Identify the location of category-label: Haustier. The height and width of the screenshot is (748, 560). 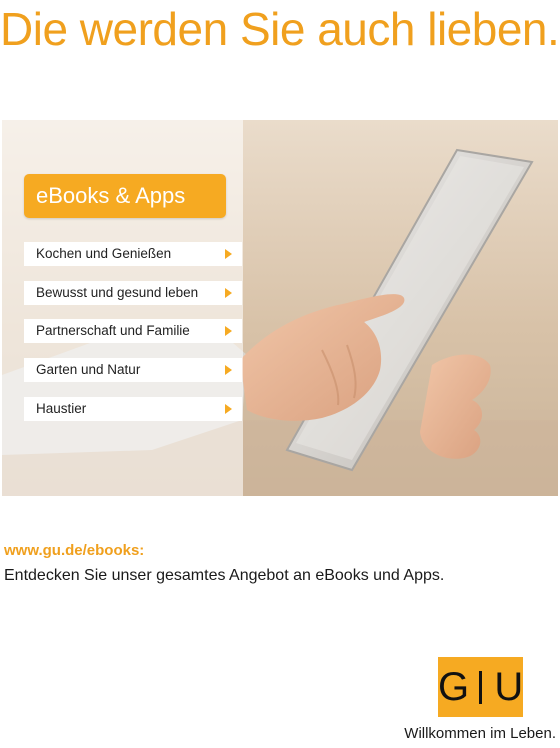
(61, 408).